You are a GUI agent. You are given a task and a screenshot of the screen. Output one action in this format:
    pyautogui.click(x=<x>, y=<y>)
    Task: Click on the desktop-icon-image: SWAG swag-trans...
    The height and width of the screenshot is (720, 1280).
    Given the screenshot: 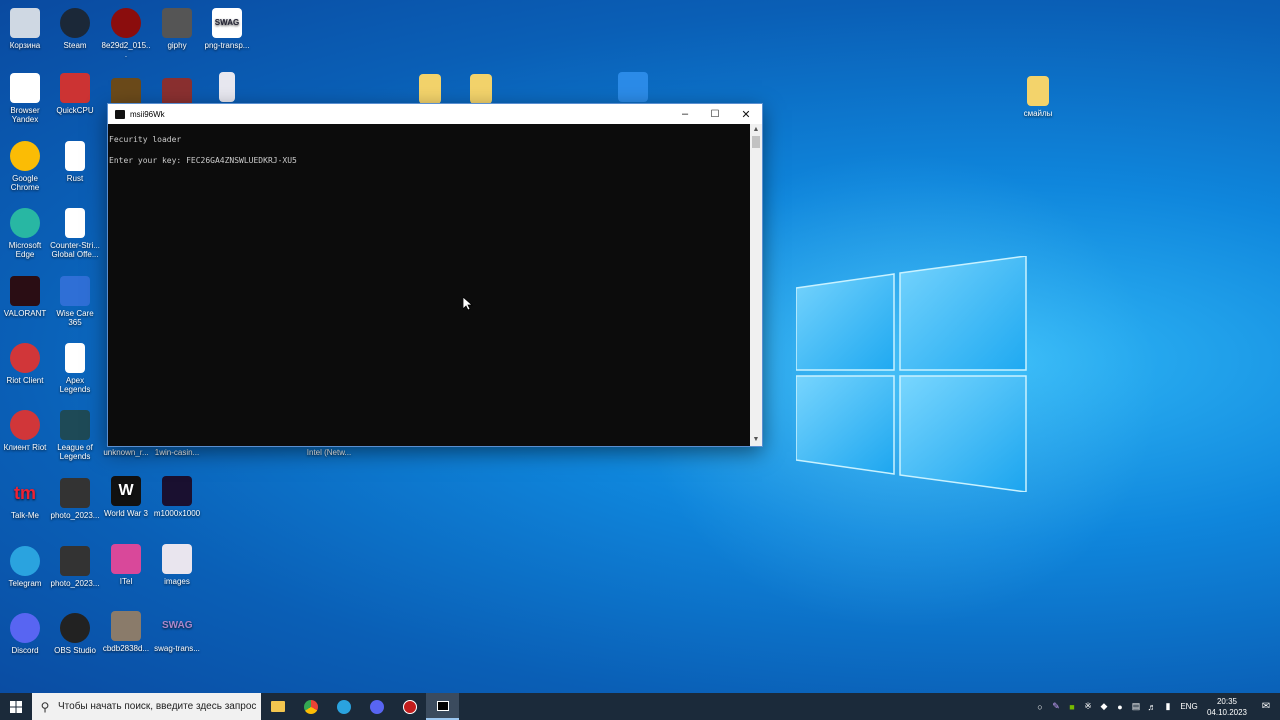 What is the action you would take?
    pyautogui.click(x=177, y=632)
    